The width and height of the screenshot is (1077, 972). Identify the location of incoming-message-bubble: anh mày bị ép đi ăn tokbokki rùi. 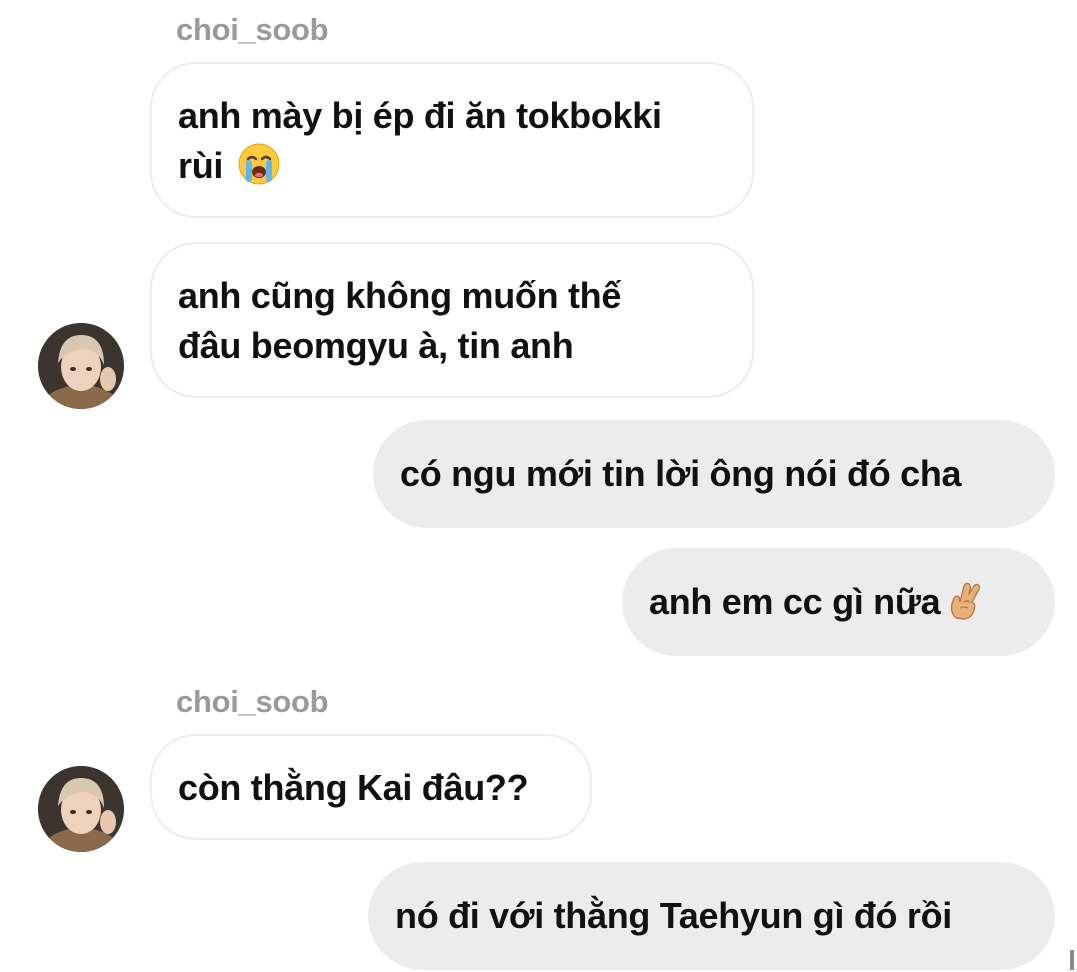
(452, 140).